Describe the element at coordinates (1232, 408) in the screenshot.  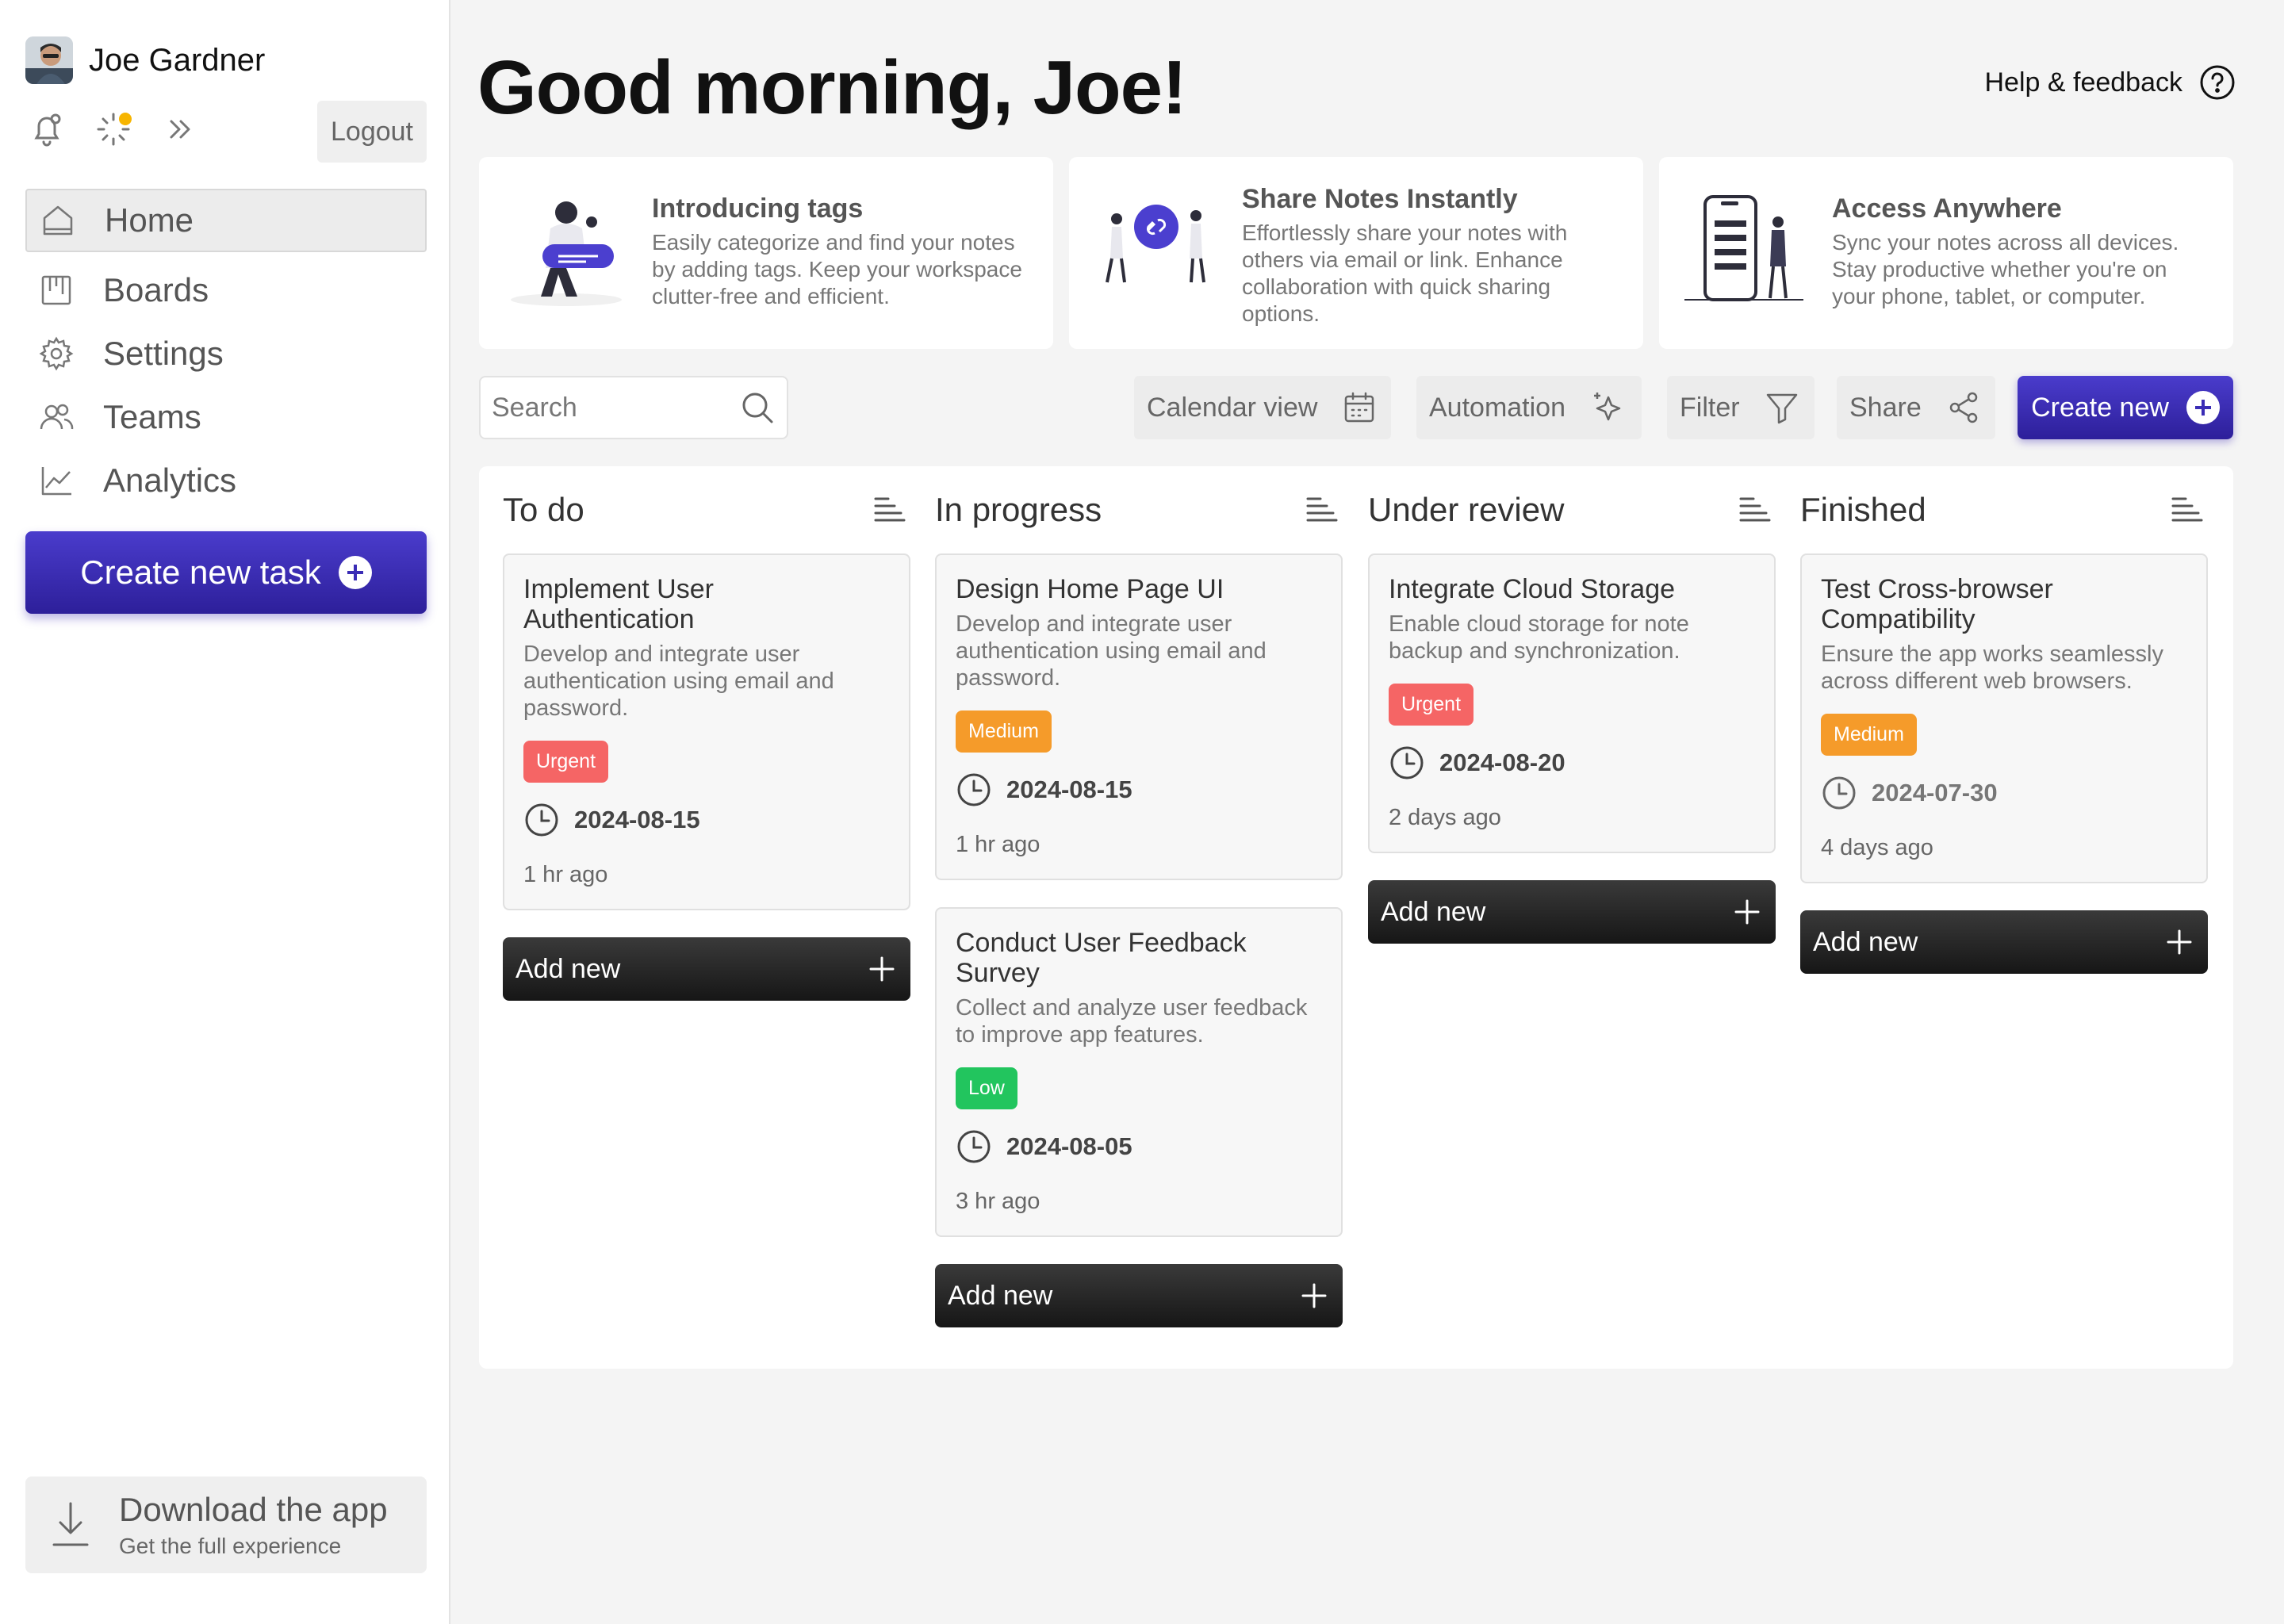
I see `calendar-view-label: Calendar view` at that location.